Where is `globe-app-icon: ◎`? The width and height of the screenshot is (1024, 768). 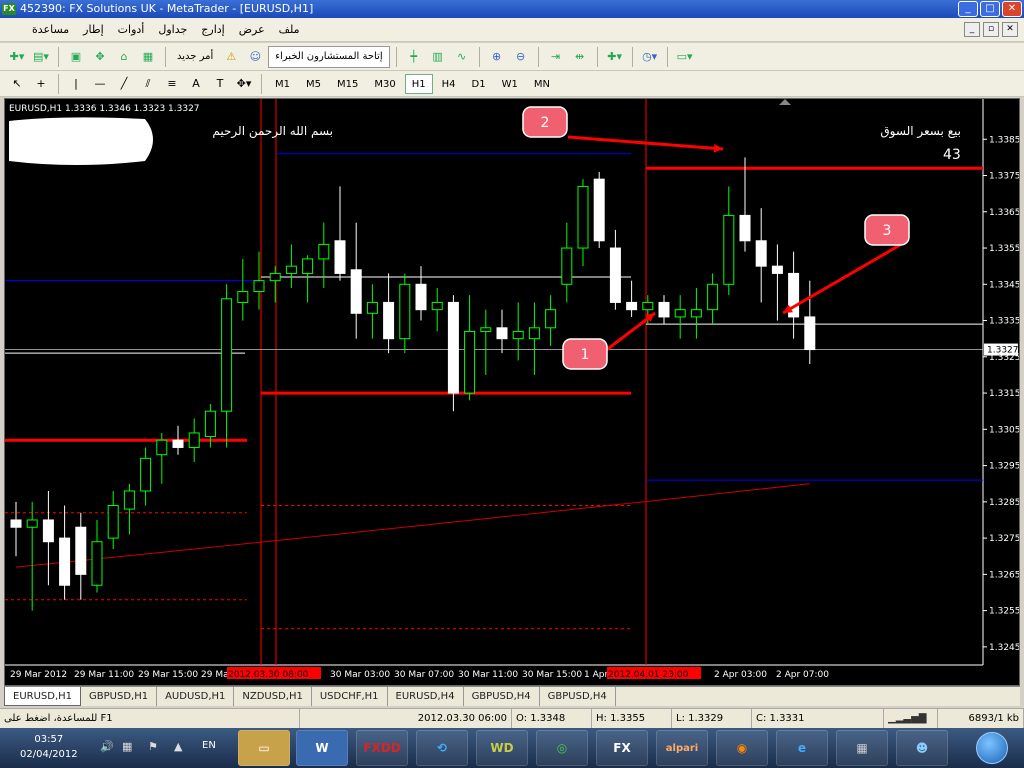
globe-app-icon: ◎ is located at coordinates (562, 748).